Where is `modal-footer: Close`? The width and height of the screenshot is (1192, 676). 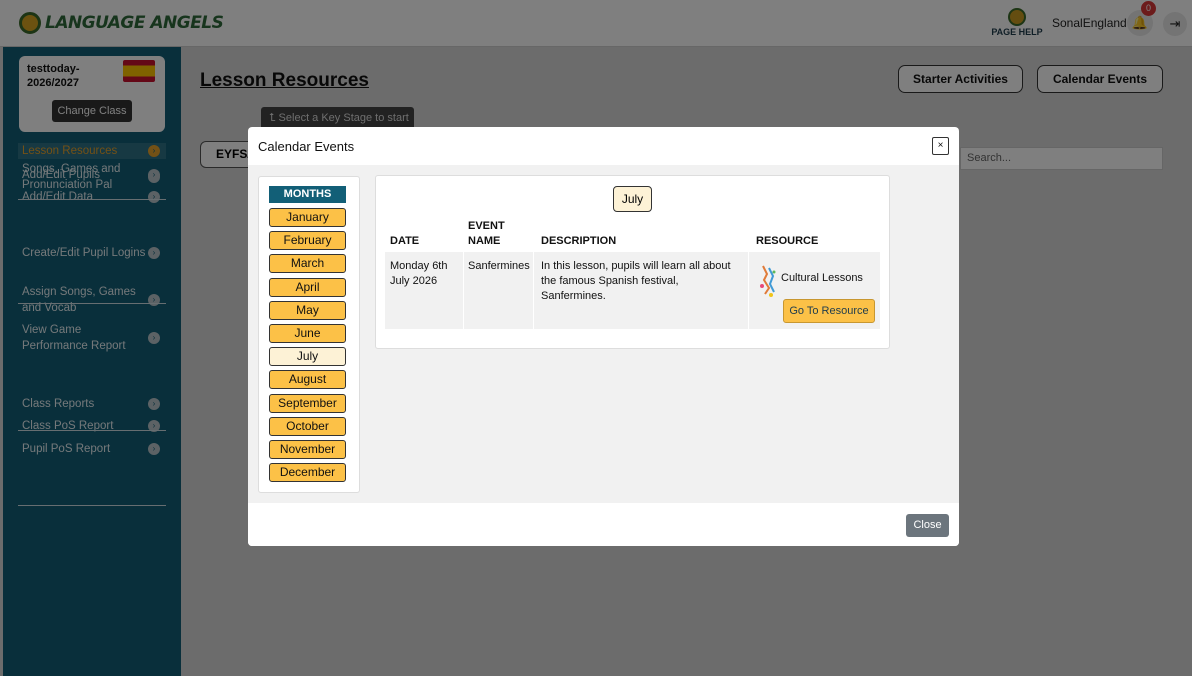 modal-footer: Close is located at coordinates (603, 524).